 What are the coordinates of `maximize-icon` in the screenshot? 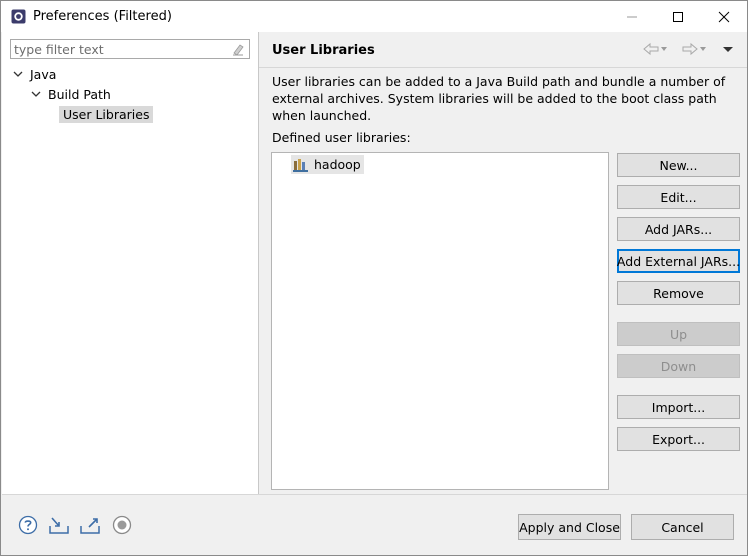 It's located at (678, 16).